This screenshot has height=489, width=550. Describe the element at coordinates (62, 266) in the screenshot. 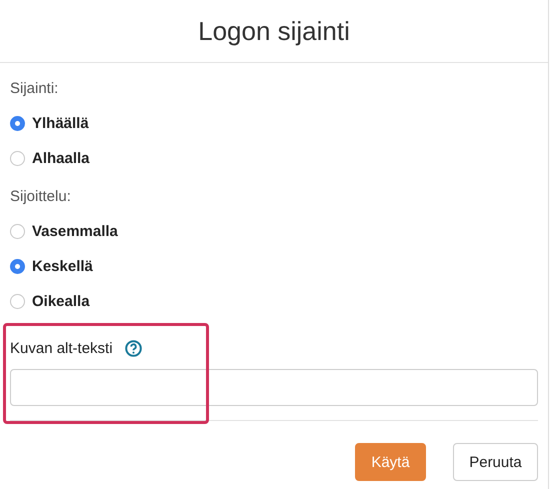

I see `radio-label: Keskellä` at that location.